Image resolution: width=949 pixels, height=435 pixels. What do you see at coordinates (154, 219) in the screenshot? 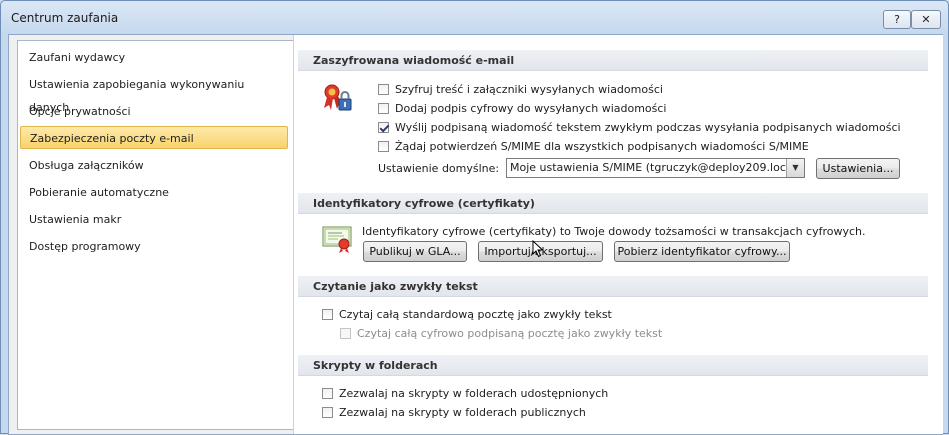
I see `sidebar-item-macro-settings: Ustawienia makr` at bounding box center [154, 219].